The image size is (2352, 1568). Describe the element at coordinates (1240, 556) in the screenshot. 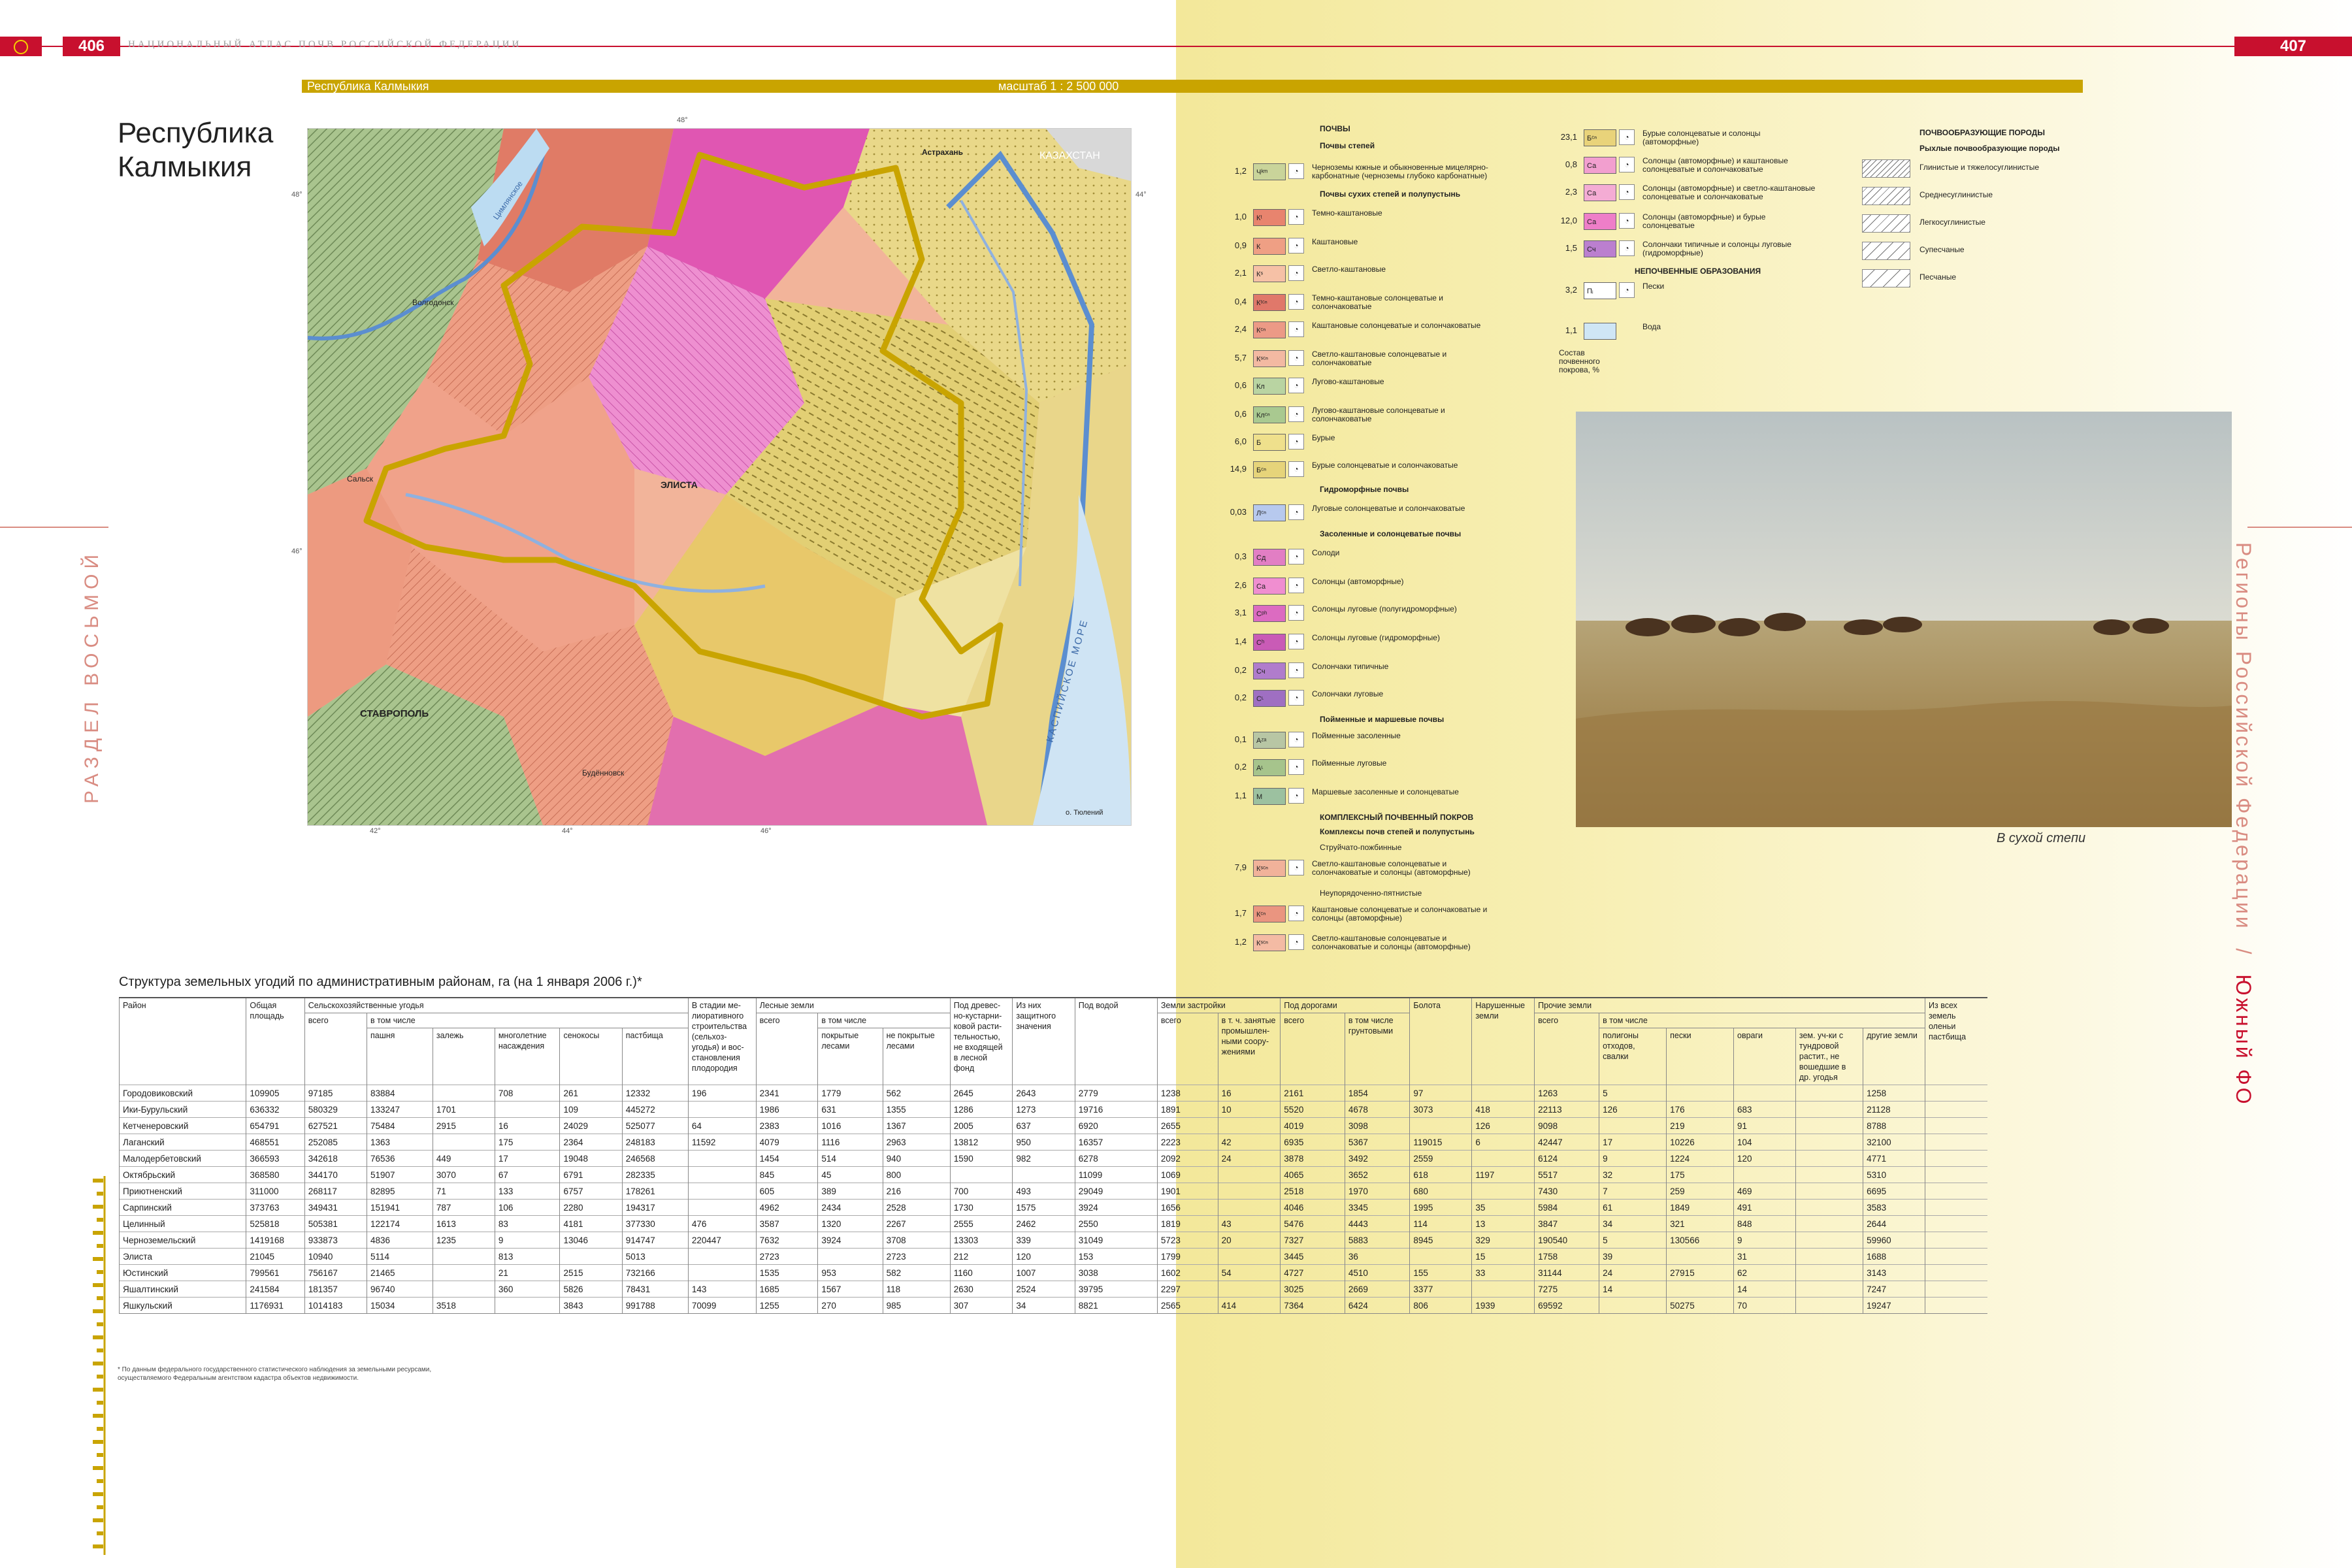

I see `soil-legend-percent: 0,3` at that location.